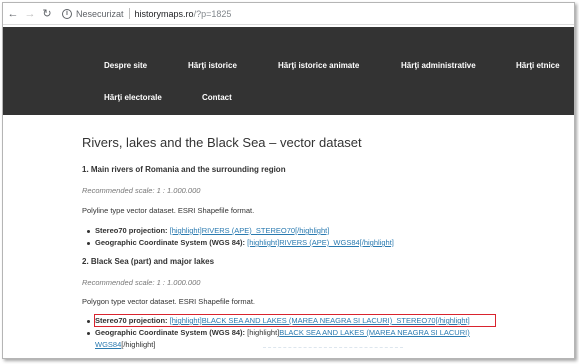 The image size is (579, 364). Describe the element at coordinates (263, 332) in the screenshot. I see `highlight-tag: [highlight]` at that location.